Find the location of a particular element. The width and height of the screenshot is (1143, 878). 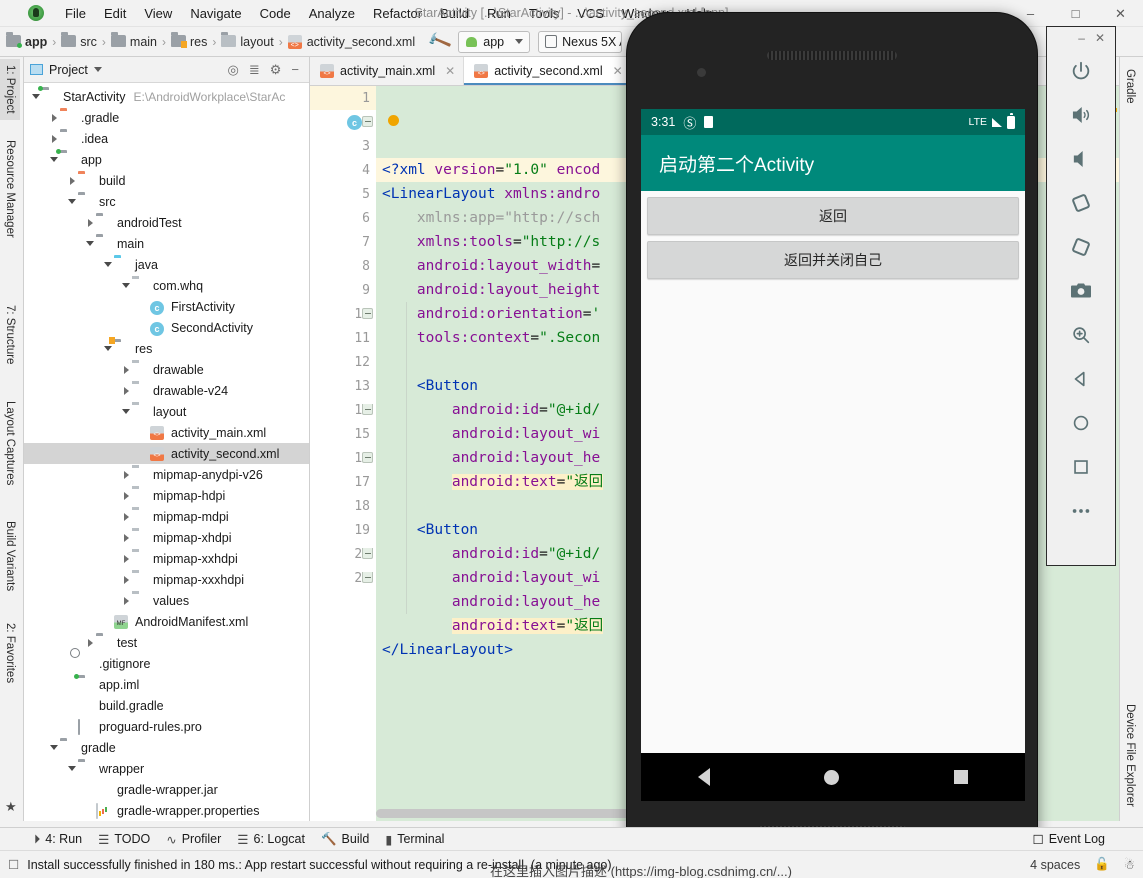

tool-window-profiler: ∿ Profiler is located at coordinates (193, 839).